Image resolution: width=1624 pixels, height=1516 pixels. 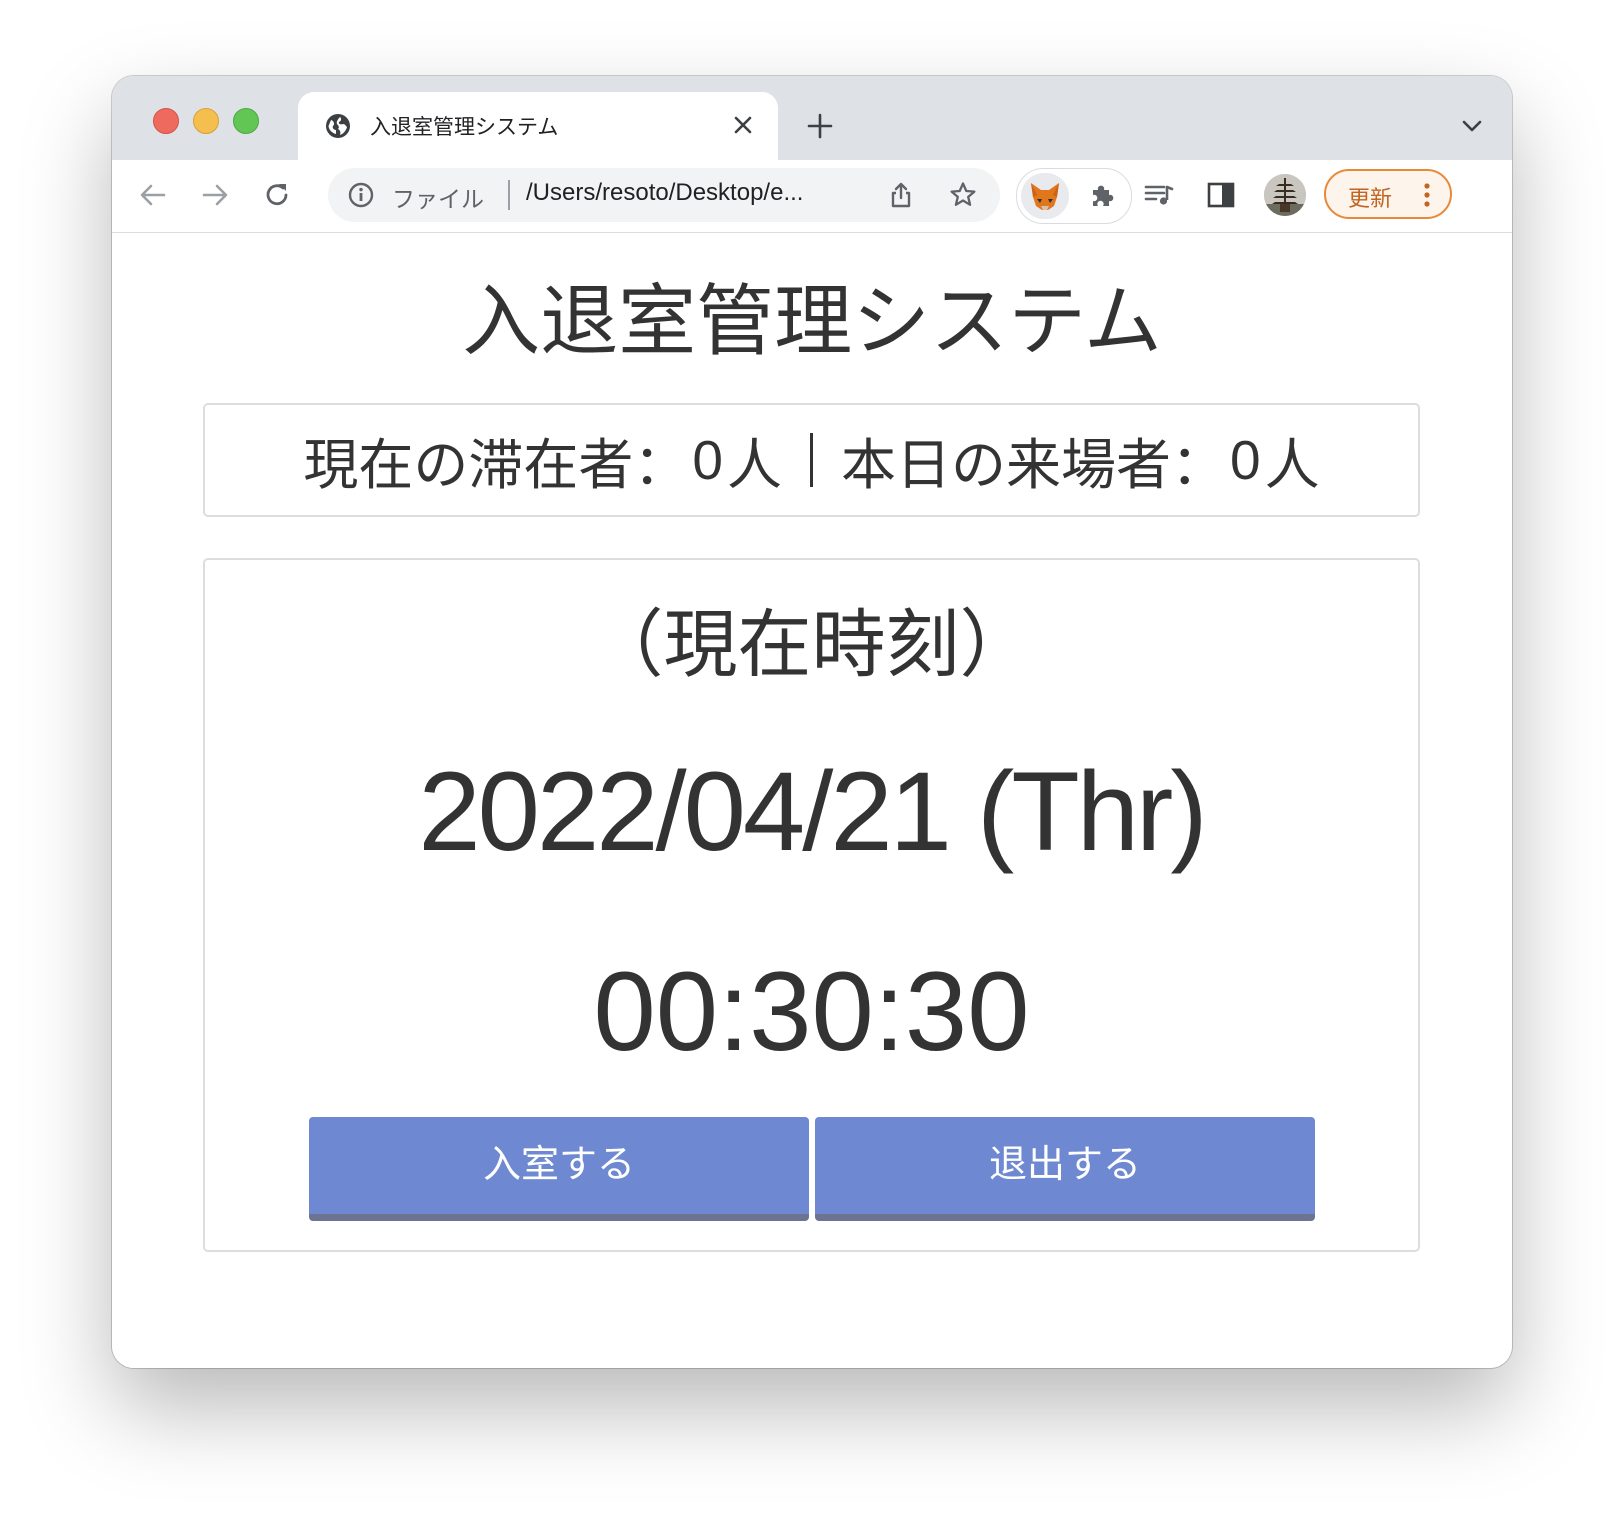 I want to click on tab-strip: 入退室管理システム, so click(x=812, y=118).